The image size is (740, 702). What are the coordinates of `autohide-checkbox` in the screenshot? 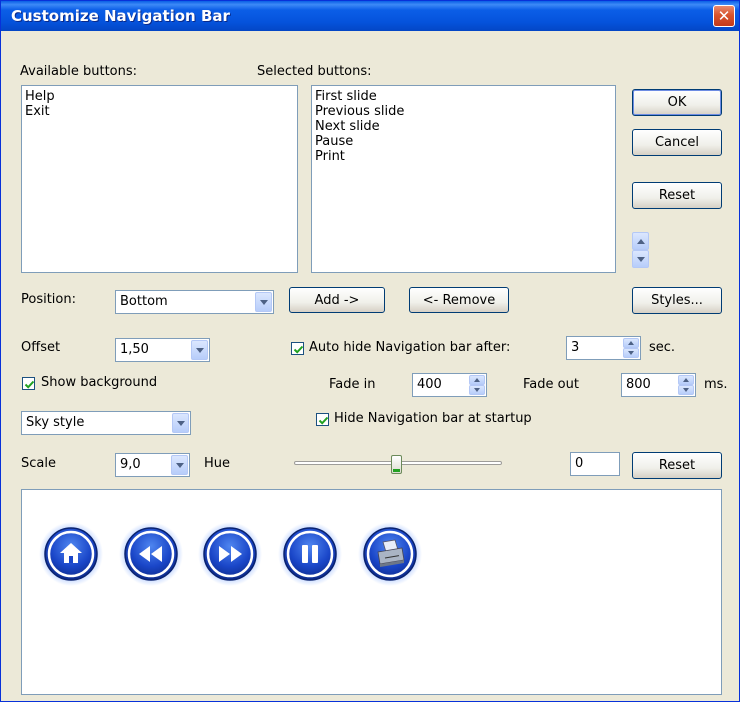 It's located at (297, 348).